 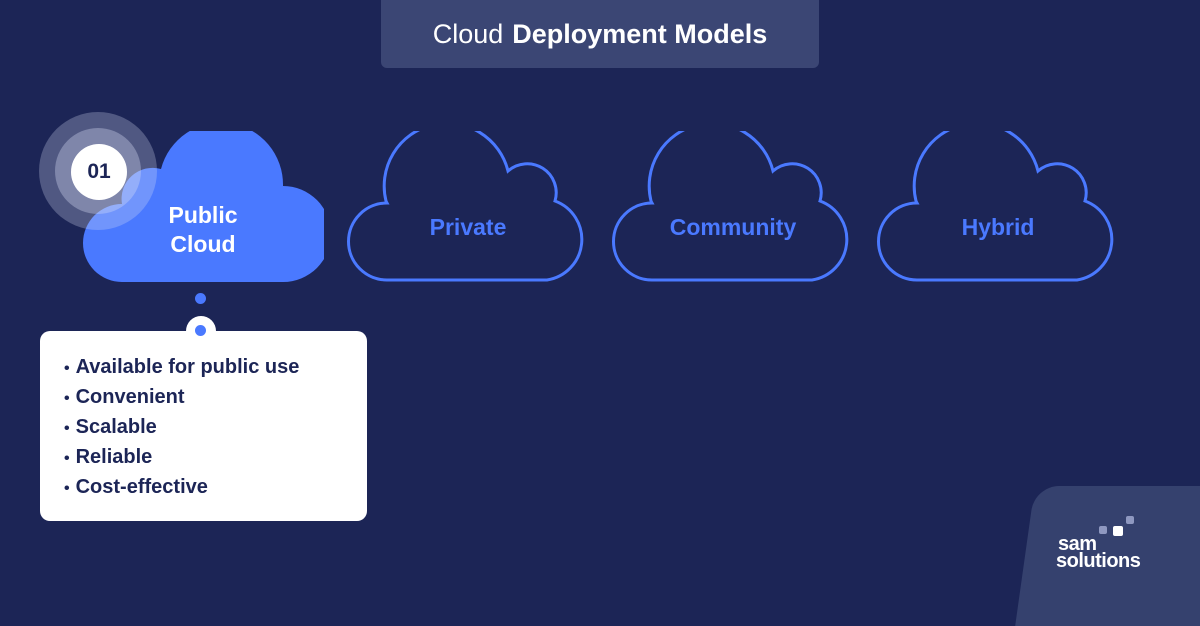 What do you see at coordinates (181, 488) in the screenshot?
I see `details-list-item: Cost-effective` at bounding box center [181, 488].